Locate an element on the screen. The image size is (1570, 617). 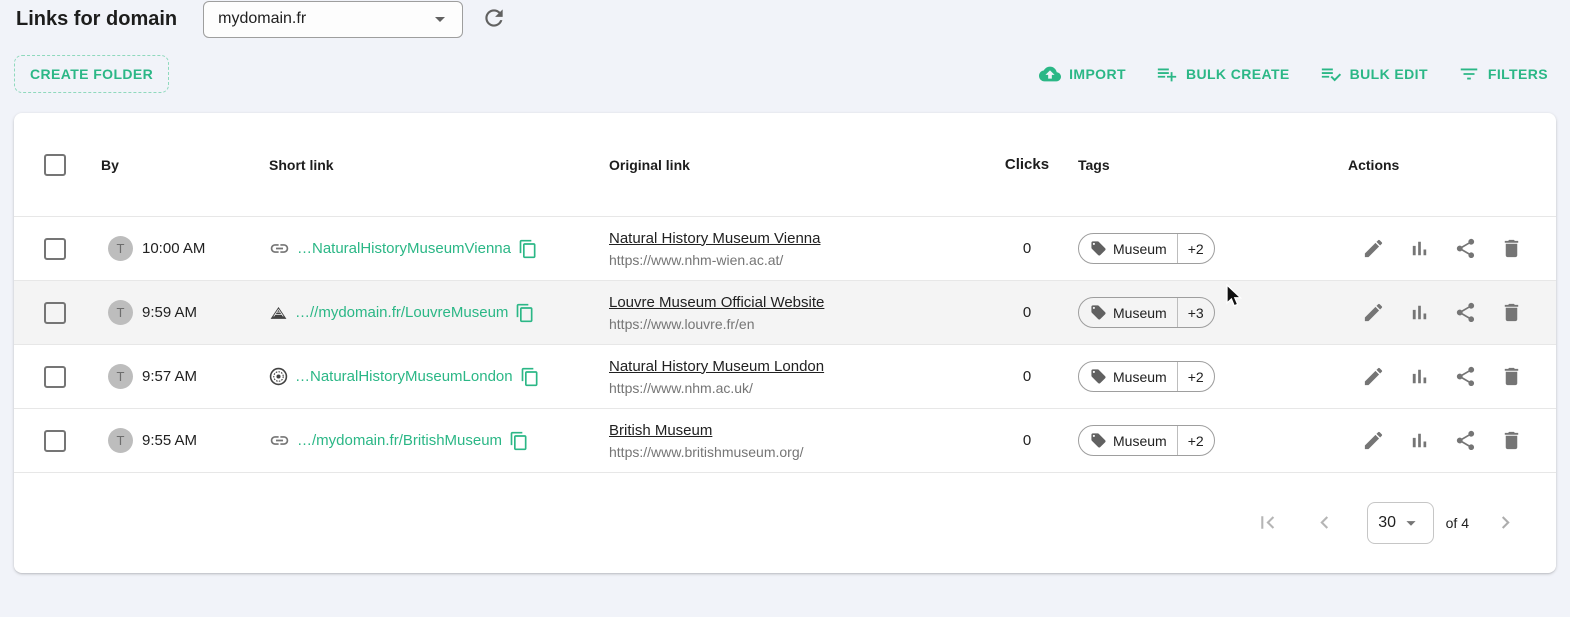
import-button: IMPORT is located at coordinates (1082, 74).